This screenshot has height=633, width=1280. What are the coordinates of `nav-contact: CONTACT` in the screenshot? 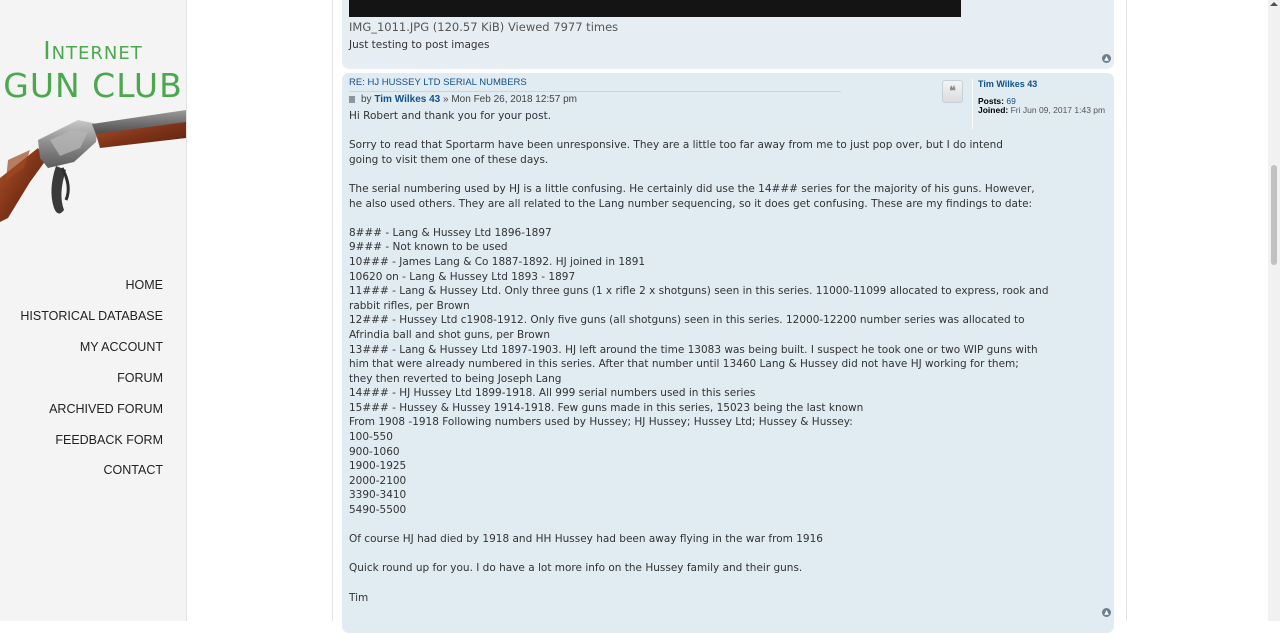 It's located at (134, 470).